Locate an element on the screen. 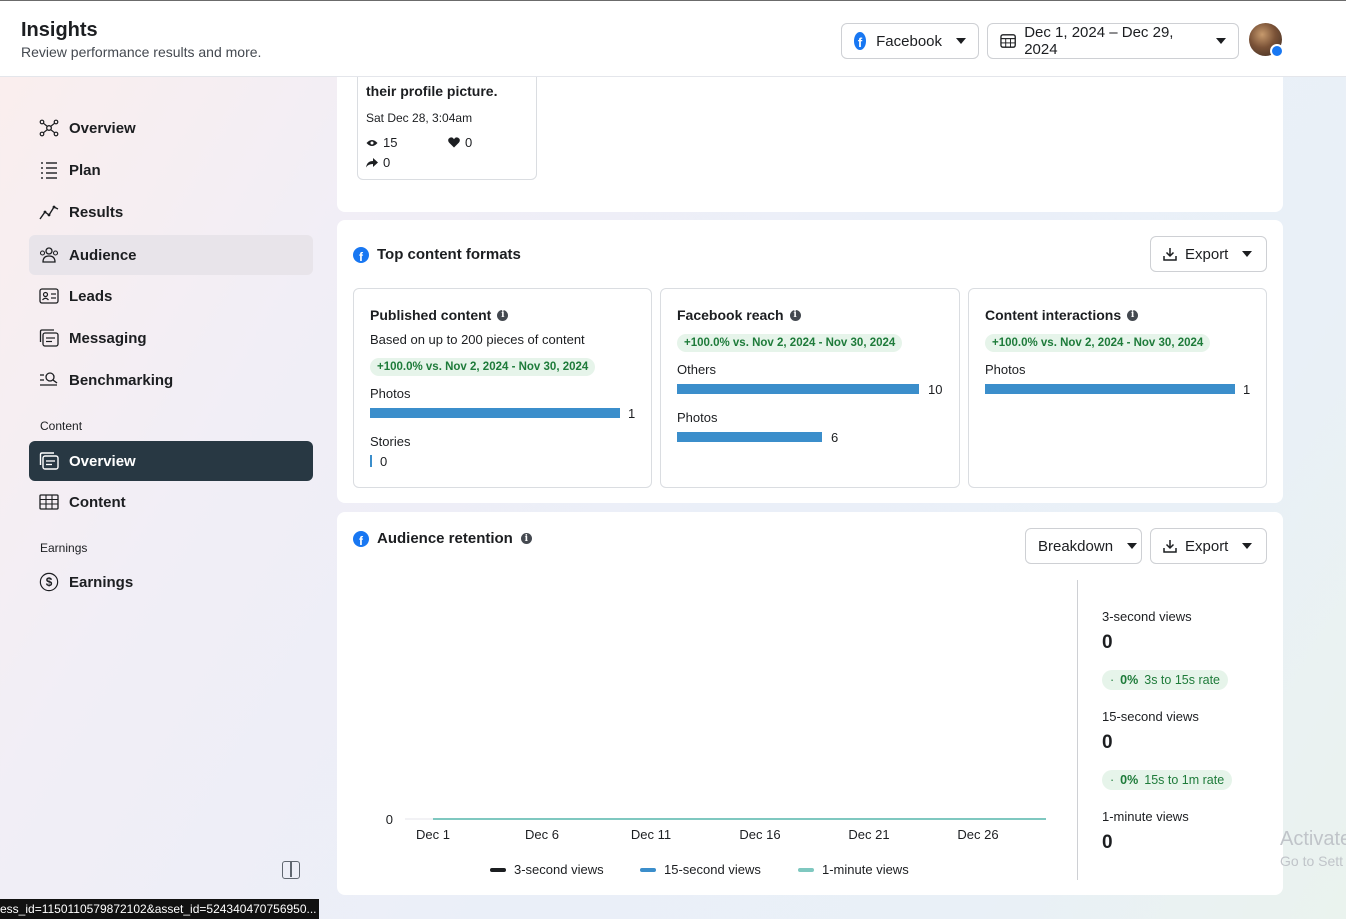  sidebar-item-benchmarking: Benchmarking is located at coordinates (171, 380).